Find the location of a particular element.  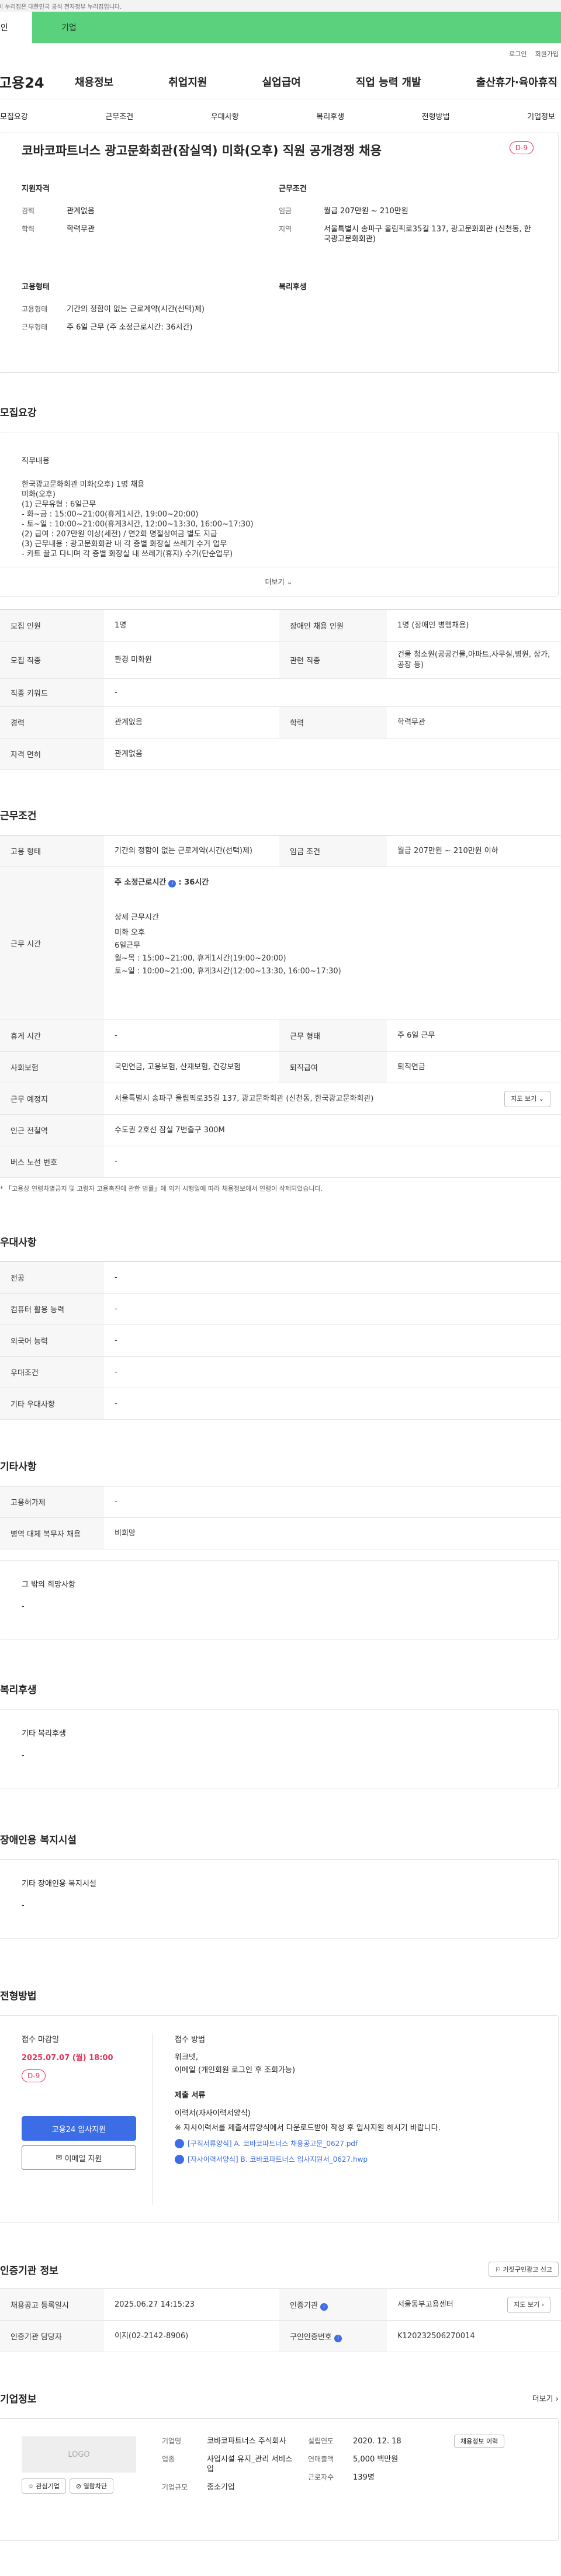

table-value: 건물 청소원(공공건물,아파트,사무실,병원, 상가,공장 등) is located at coordinates (474, 660).